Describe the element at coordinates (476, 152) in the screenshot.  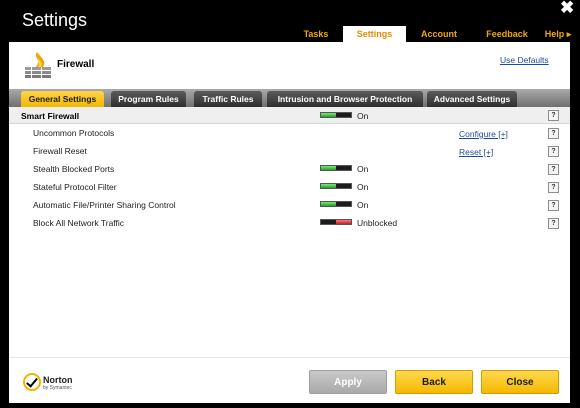
I see `reset-link: Reset [+]` at that location.